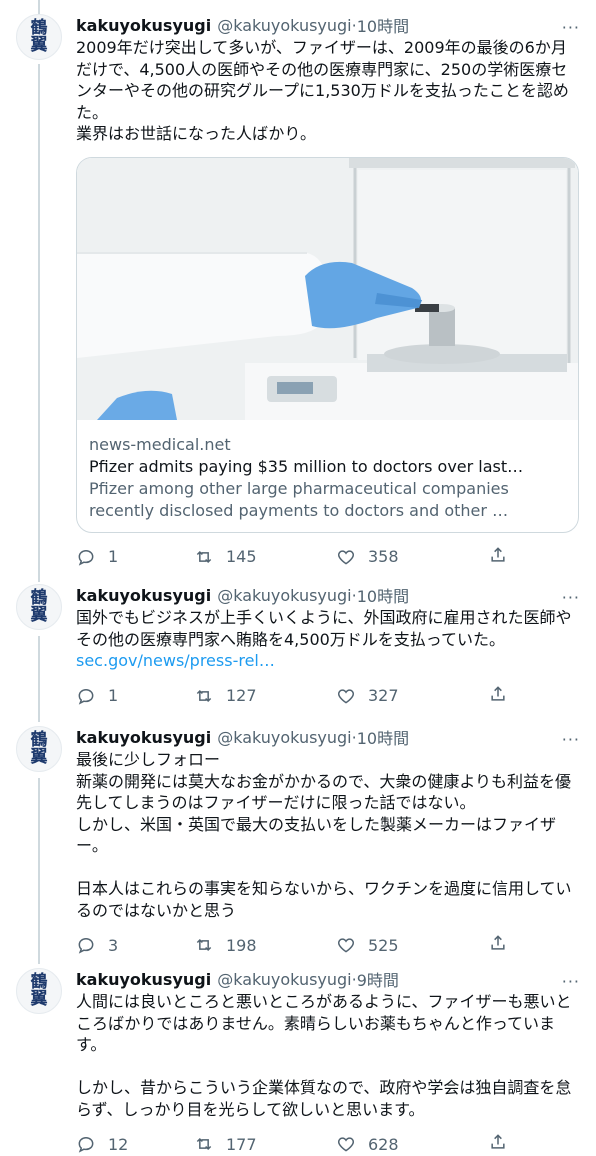 This screenshot has width=596, height=1156. I want to click on retweet-count: 127, so click(241, 695).